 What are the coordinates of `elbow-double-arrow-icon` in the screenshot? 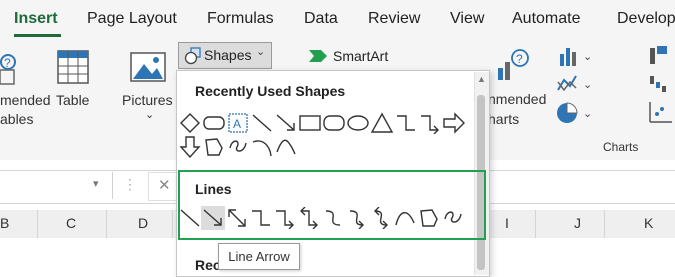 It's located at (309, 218).